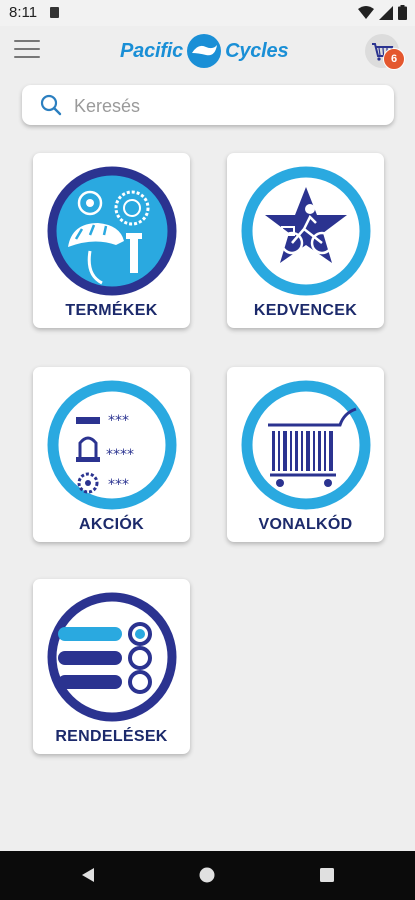  Describe the element at coordinates (51, 105) in the screenshot. I see `search-icon` at that location.